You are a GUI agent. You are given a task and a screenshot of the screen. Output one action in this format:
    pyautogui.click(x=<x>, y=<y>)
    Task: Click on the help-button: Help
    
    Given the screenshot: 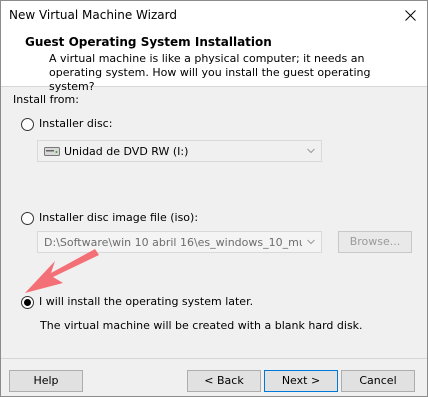 What is the action you would take?
    pyautogui.click(x=46, y=381)
    